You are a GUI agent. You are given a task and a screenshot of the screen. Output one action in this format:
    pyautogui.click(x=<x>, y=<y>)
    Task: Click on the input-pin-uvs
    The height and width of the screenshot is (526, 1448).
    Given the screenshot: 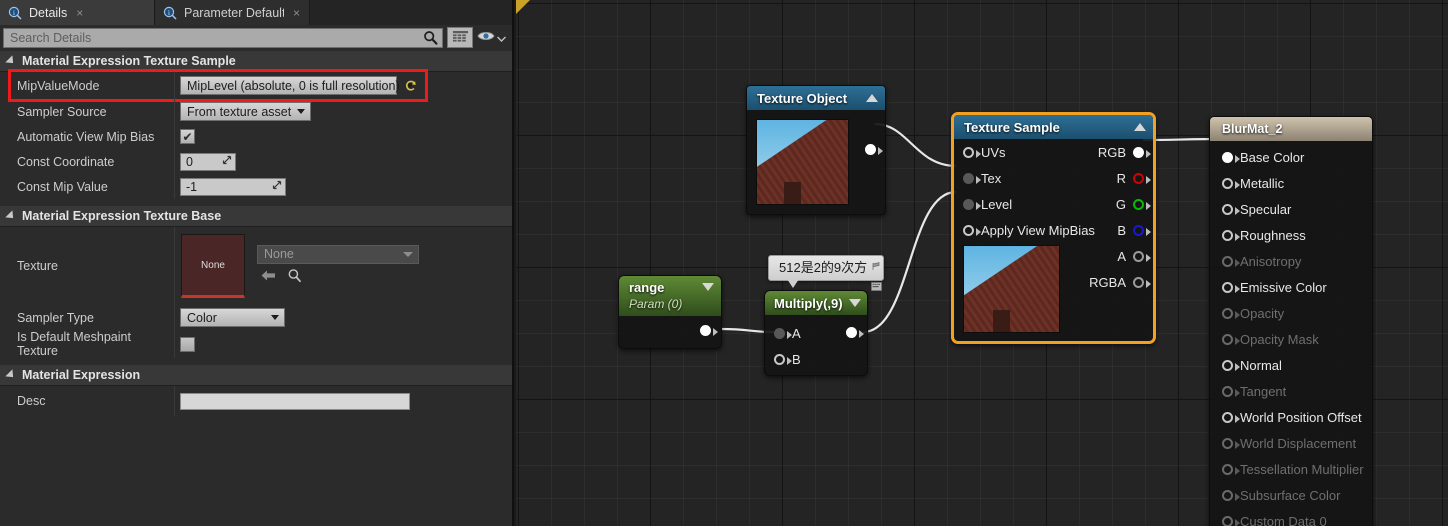 What is the action you would take?
    pyautogui.click(x=972, y=152)
    